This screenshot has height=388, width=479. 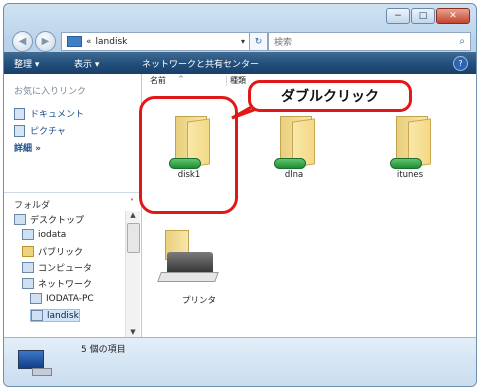 What do you see at coordinates (158, 80) in the screenshot?
I see `column-header-name: 名前` at bounding box center [158, 80].